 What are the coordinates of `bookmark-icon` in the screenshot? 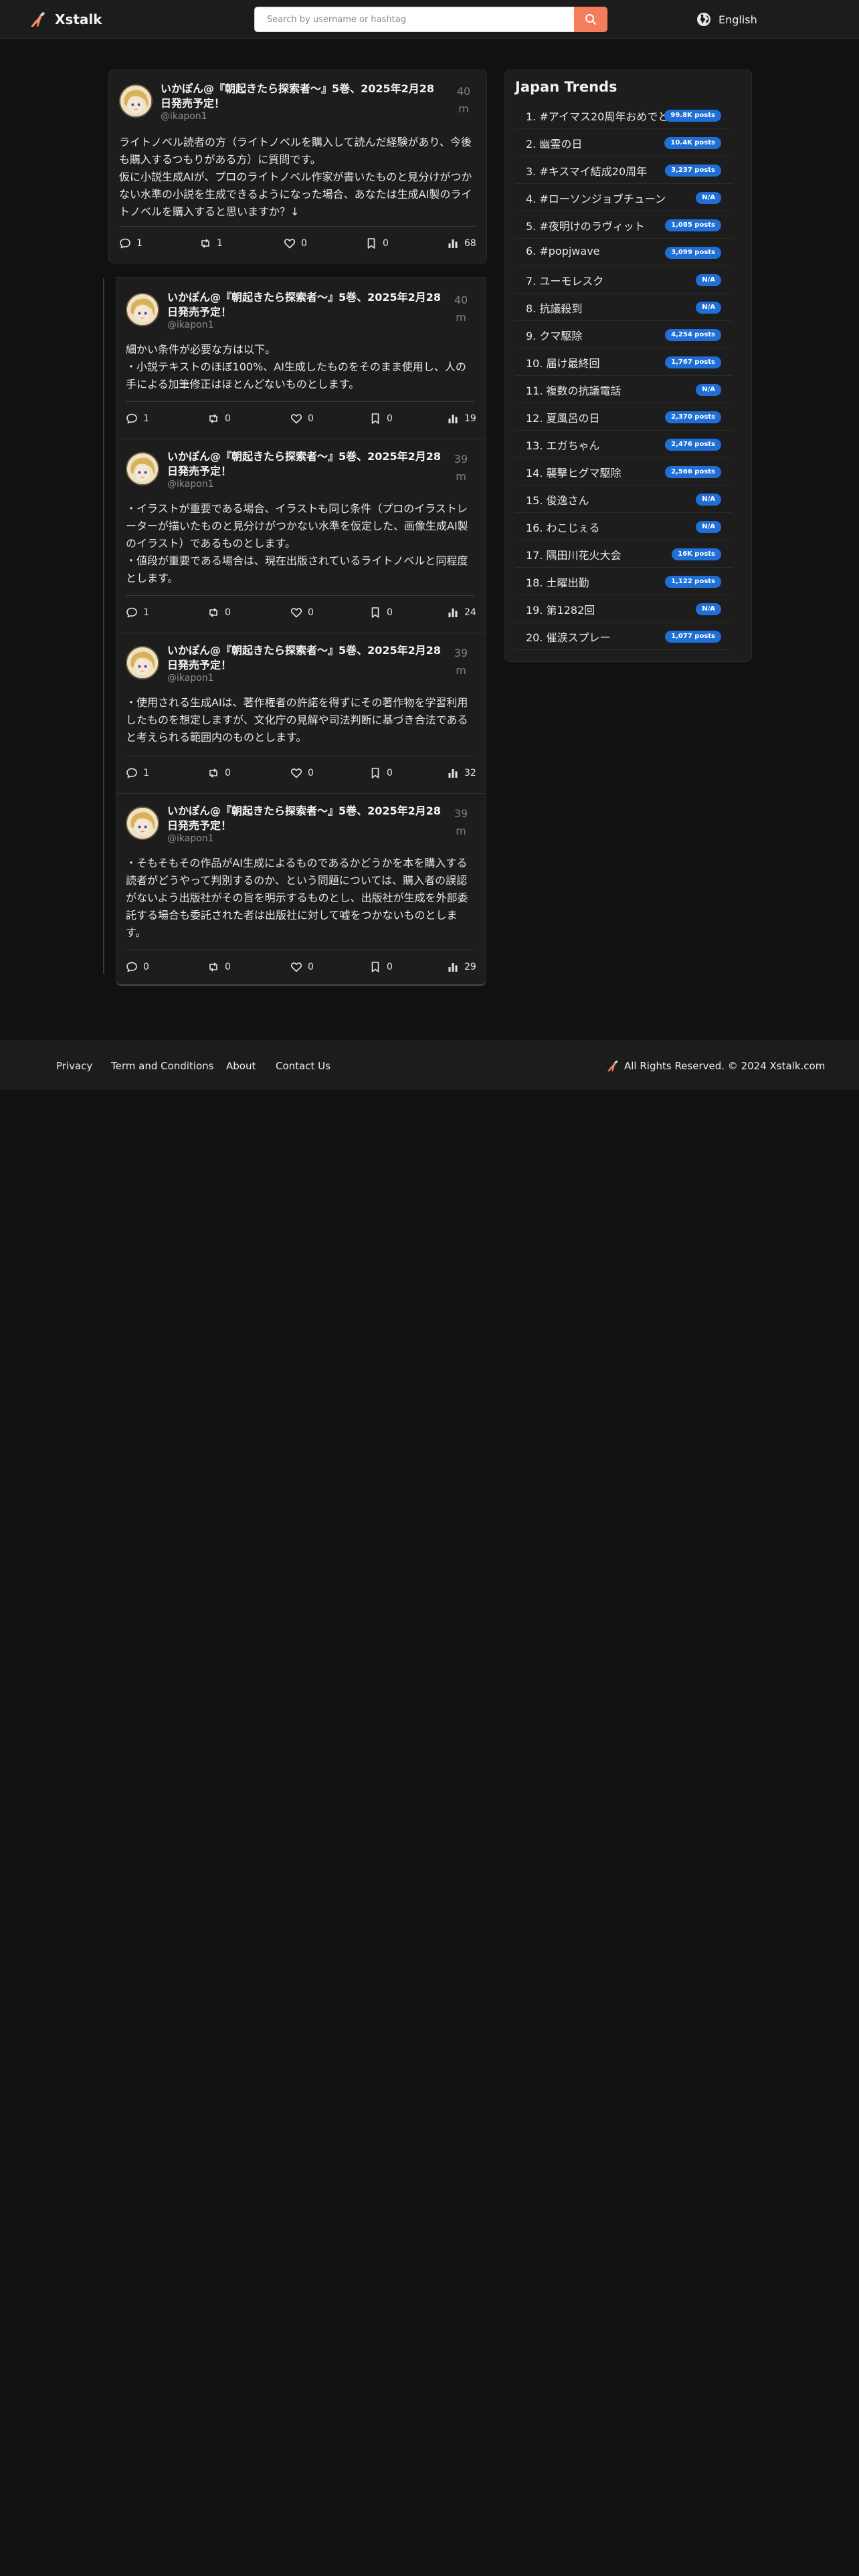 It's located at (375, 418).